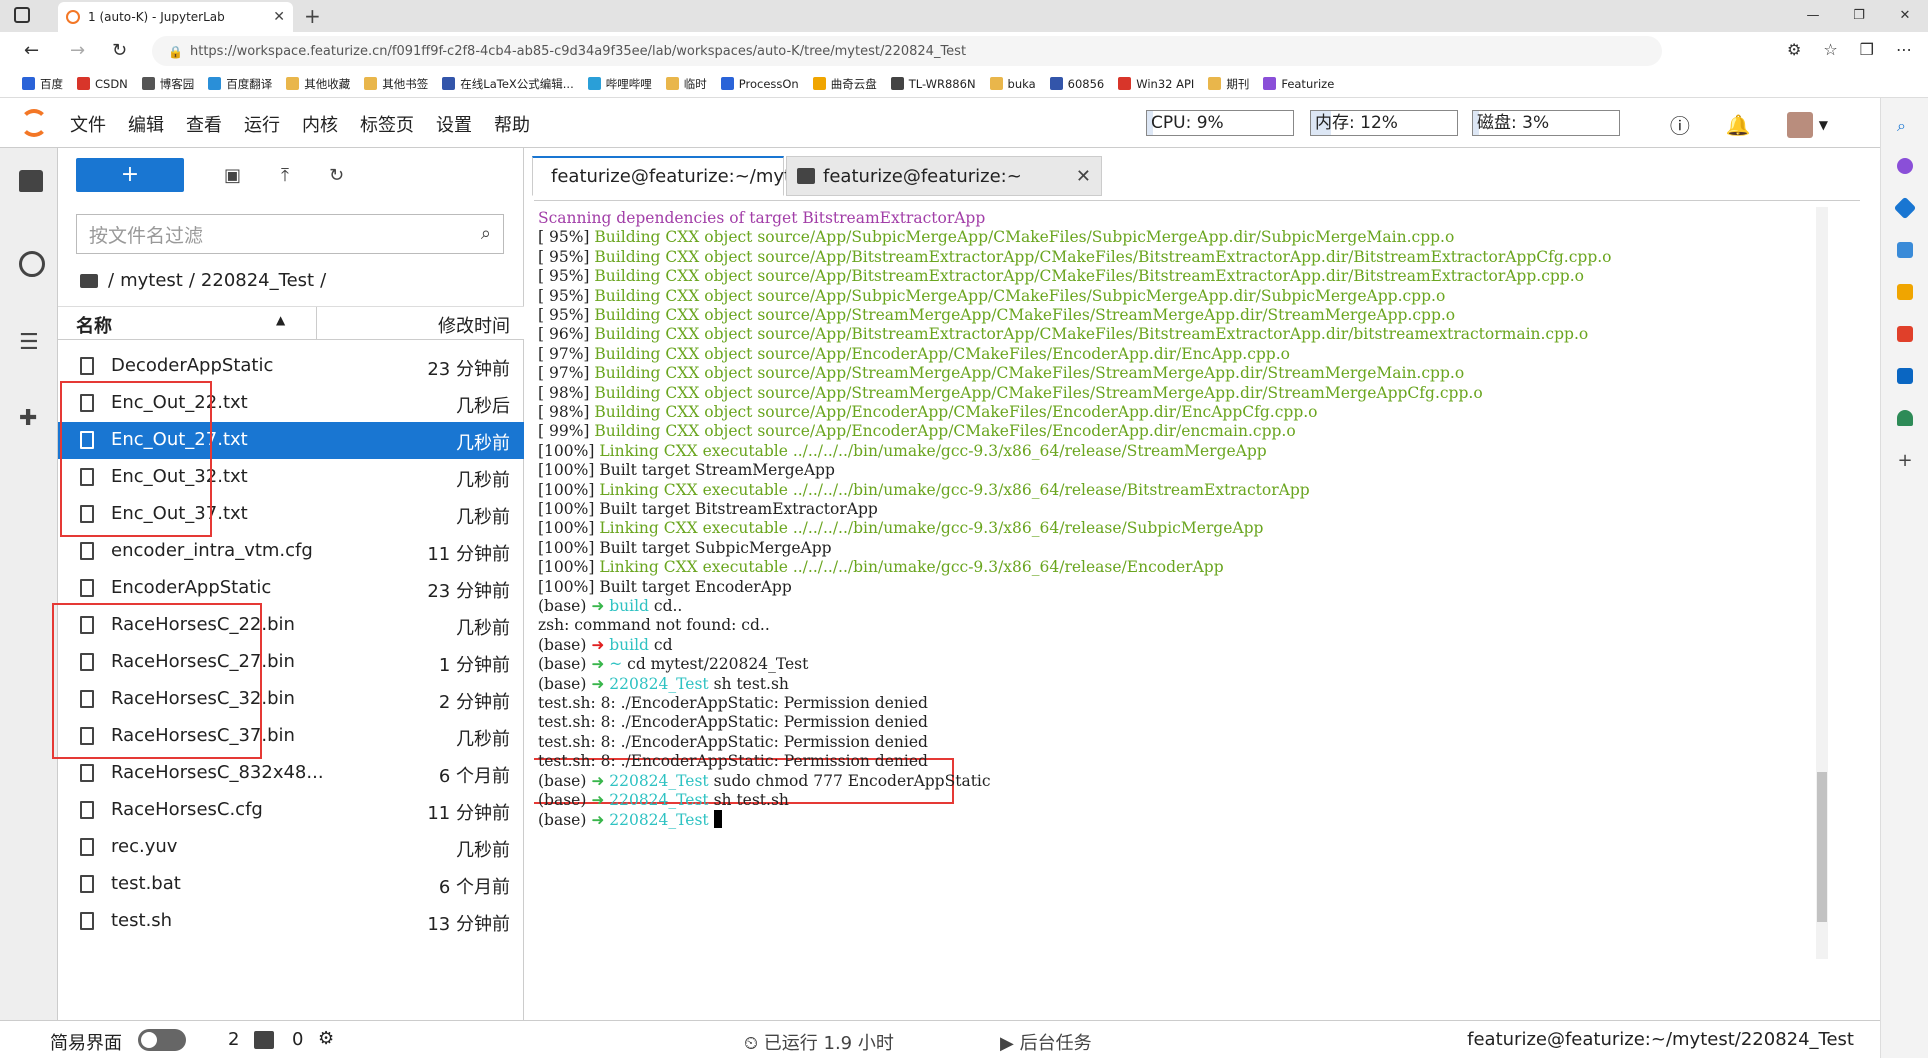 Image resolution: width=1928 pixels, height=1058 pixels. Describe the element at coordinates (291, 773) in the screenshot. I see `file-row: RaceHorsesC_832x48... 6 个月前` at that location.